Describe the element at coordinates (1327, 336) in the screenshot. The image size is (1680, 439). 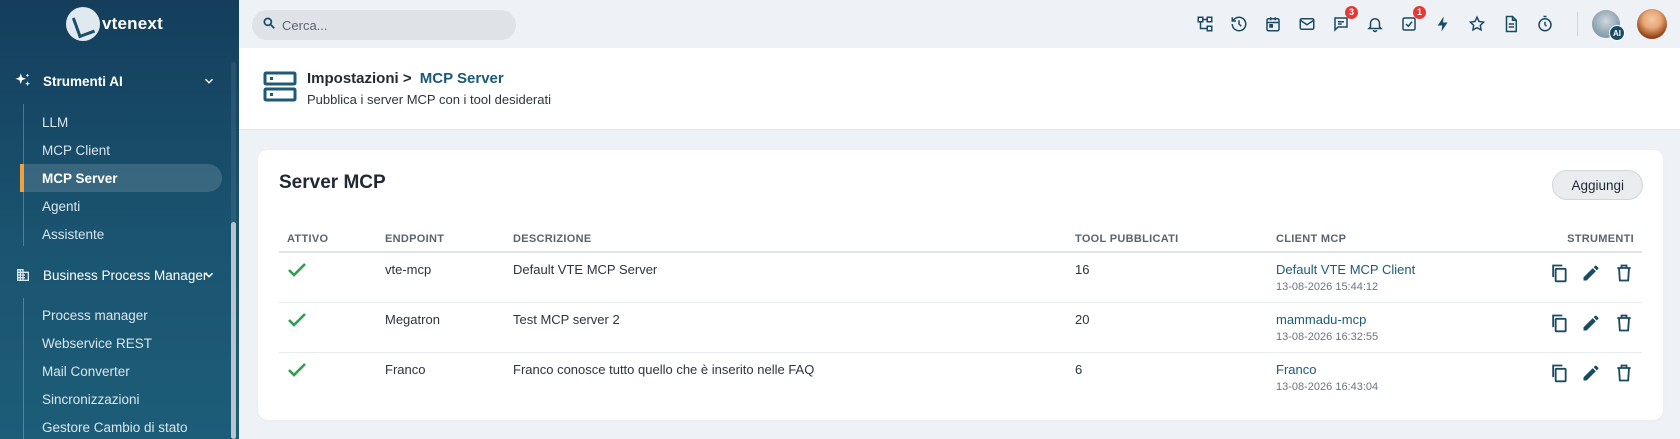
I see `client-timestamp: 13-08-2026 16:32:55` at that location.